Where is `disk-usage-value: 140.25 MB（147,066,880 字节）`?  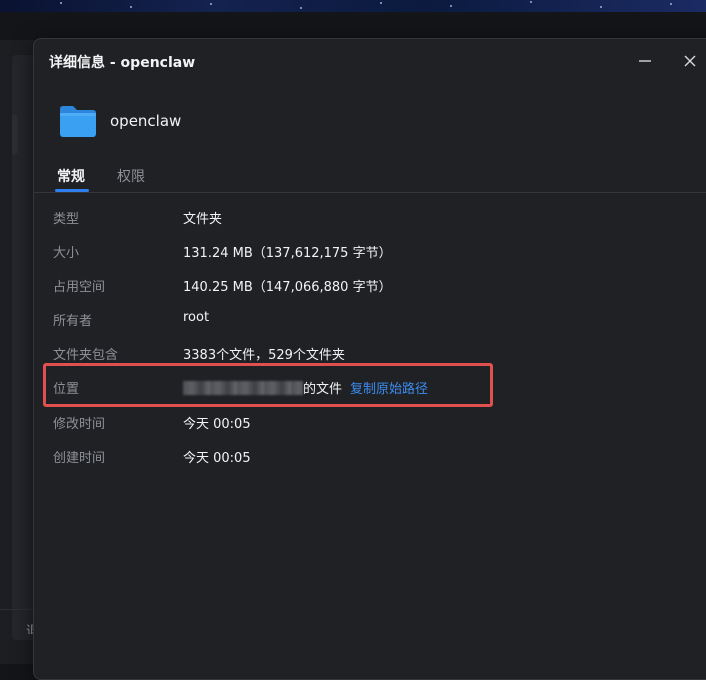
disk-usage-value: 140.25 MB（147,066,880 字节） is located at coordinates (287, 287).